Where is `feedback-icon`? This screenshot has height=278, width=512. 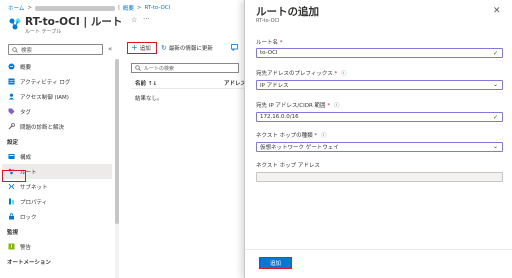 feedback-icon is located at coordinates (235, 47).